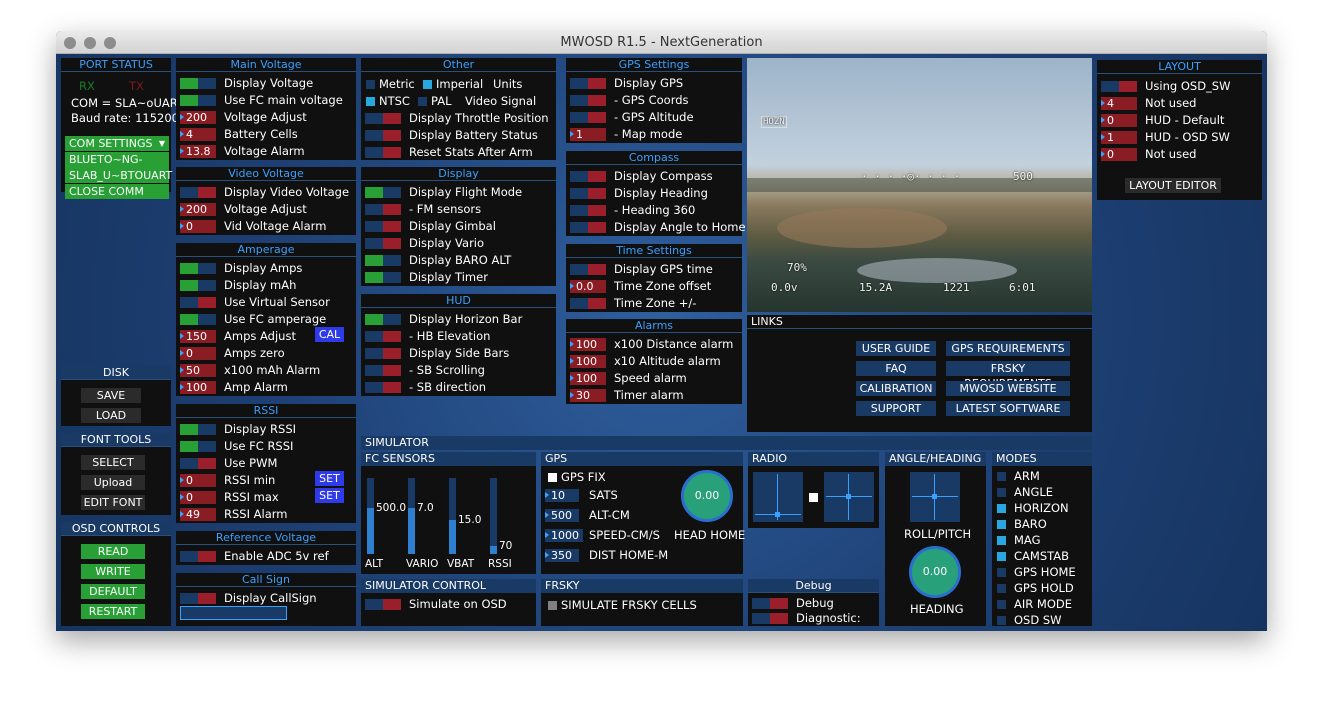 The height and width of the screenshot is (712, 1323). I want to click on load-button: LOAD, so click(111, 415).